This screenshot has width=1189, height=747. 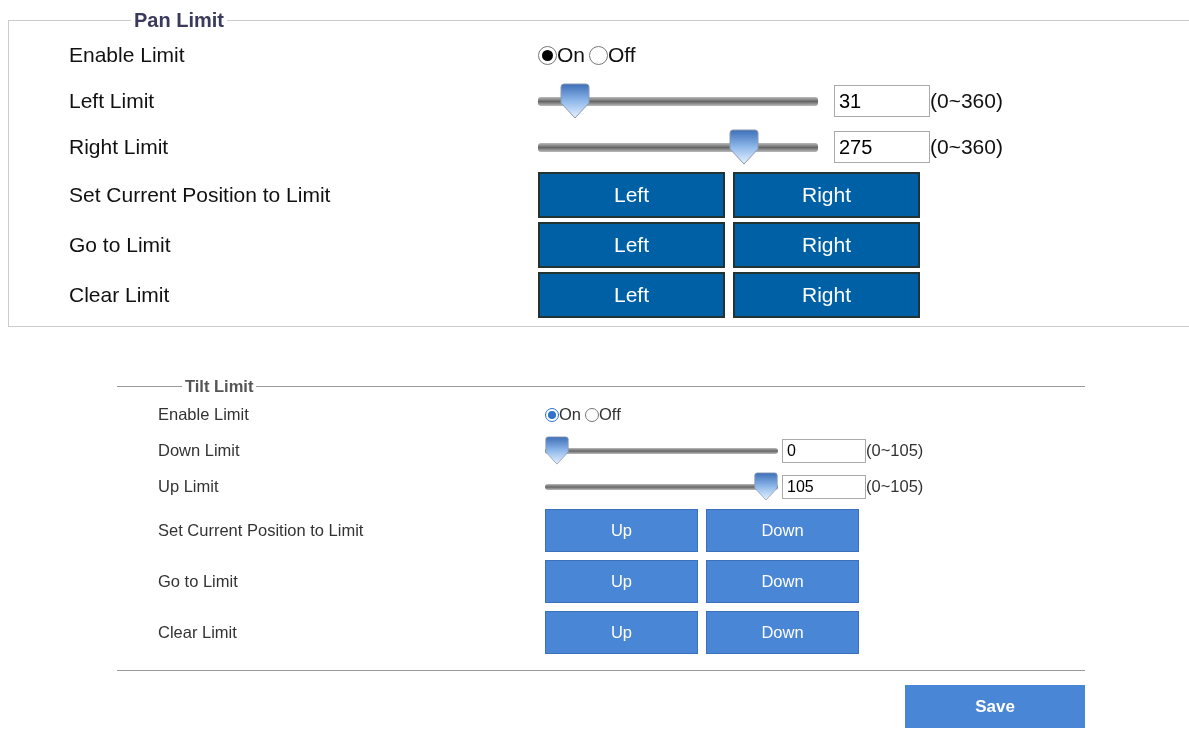 I want to click on field-label: Up Limit, so click(x=189, y=487).